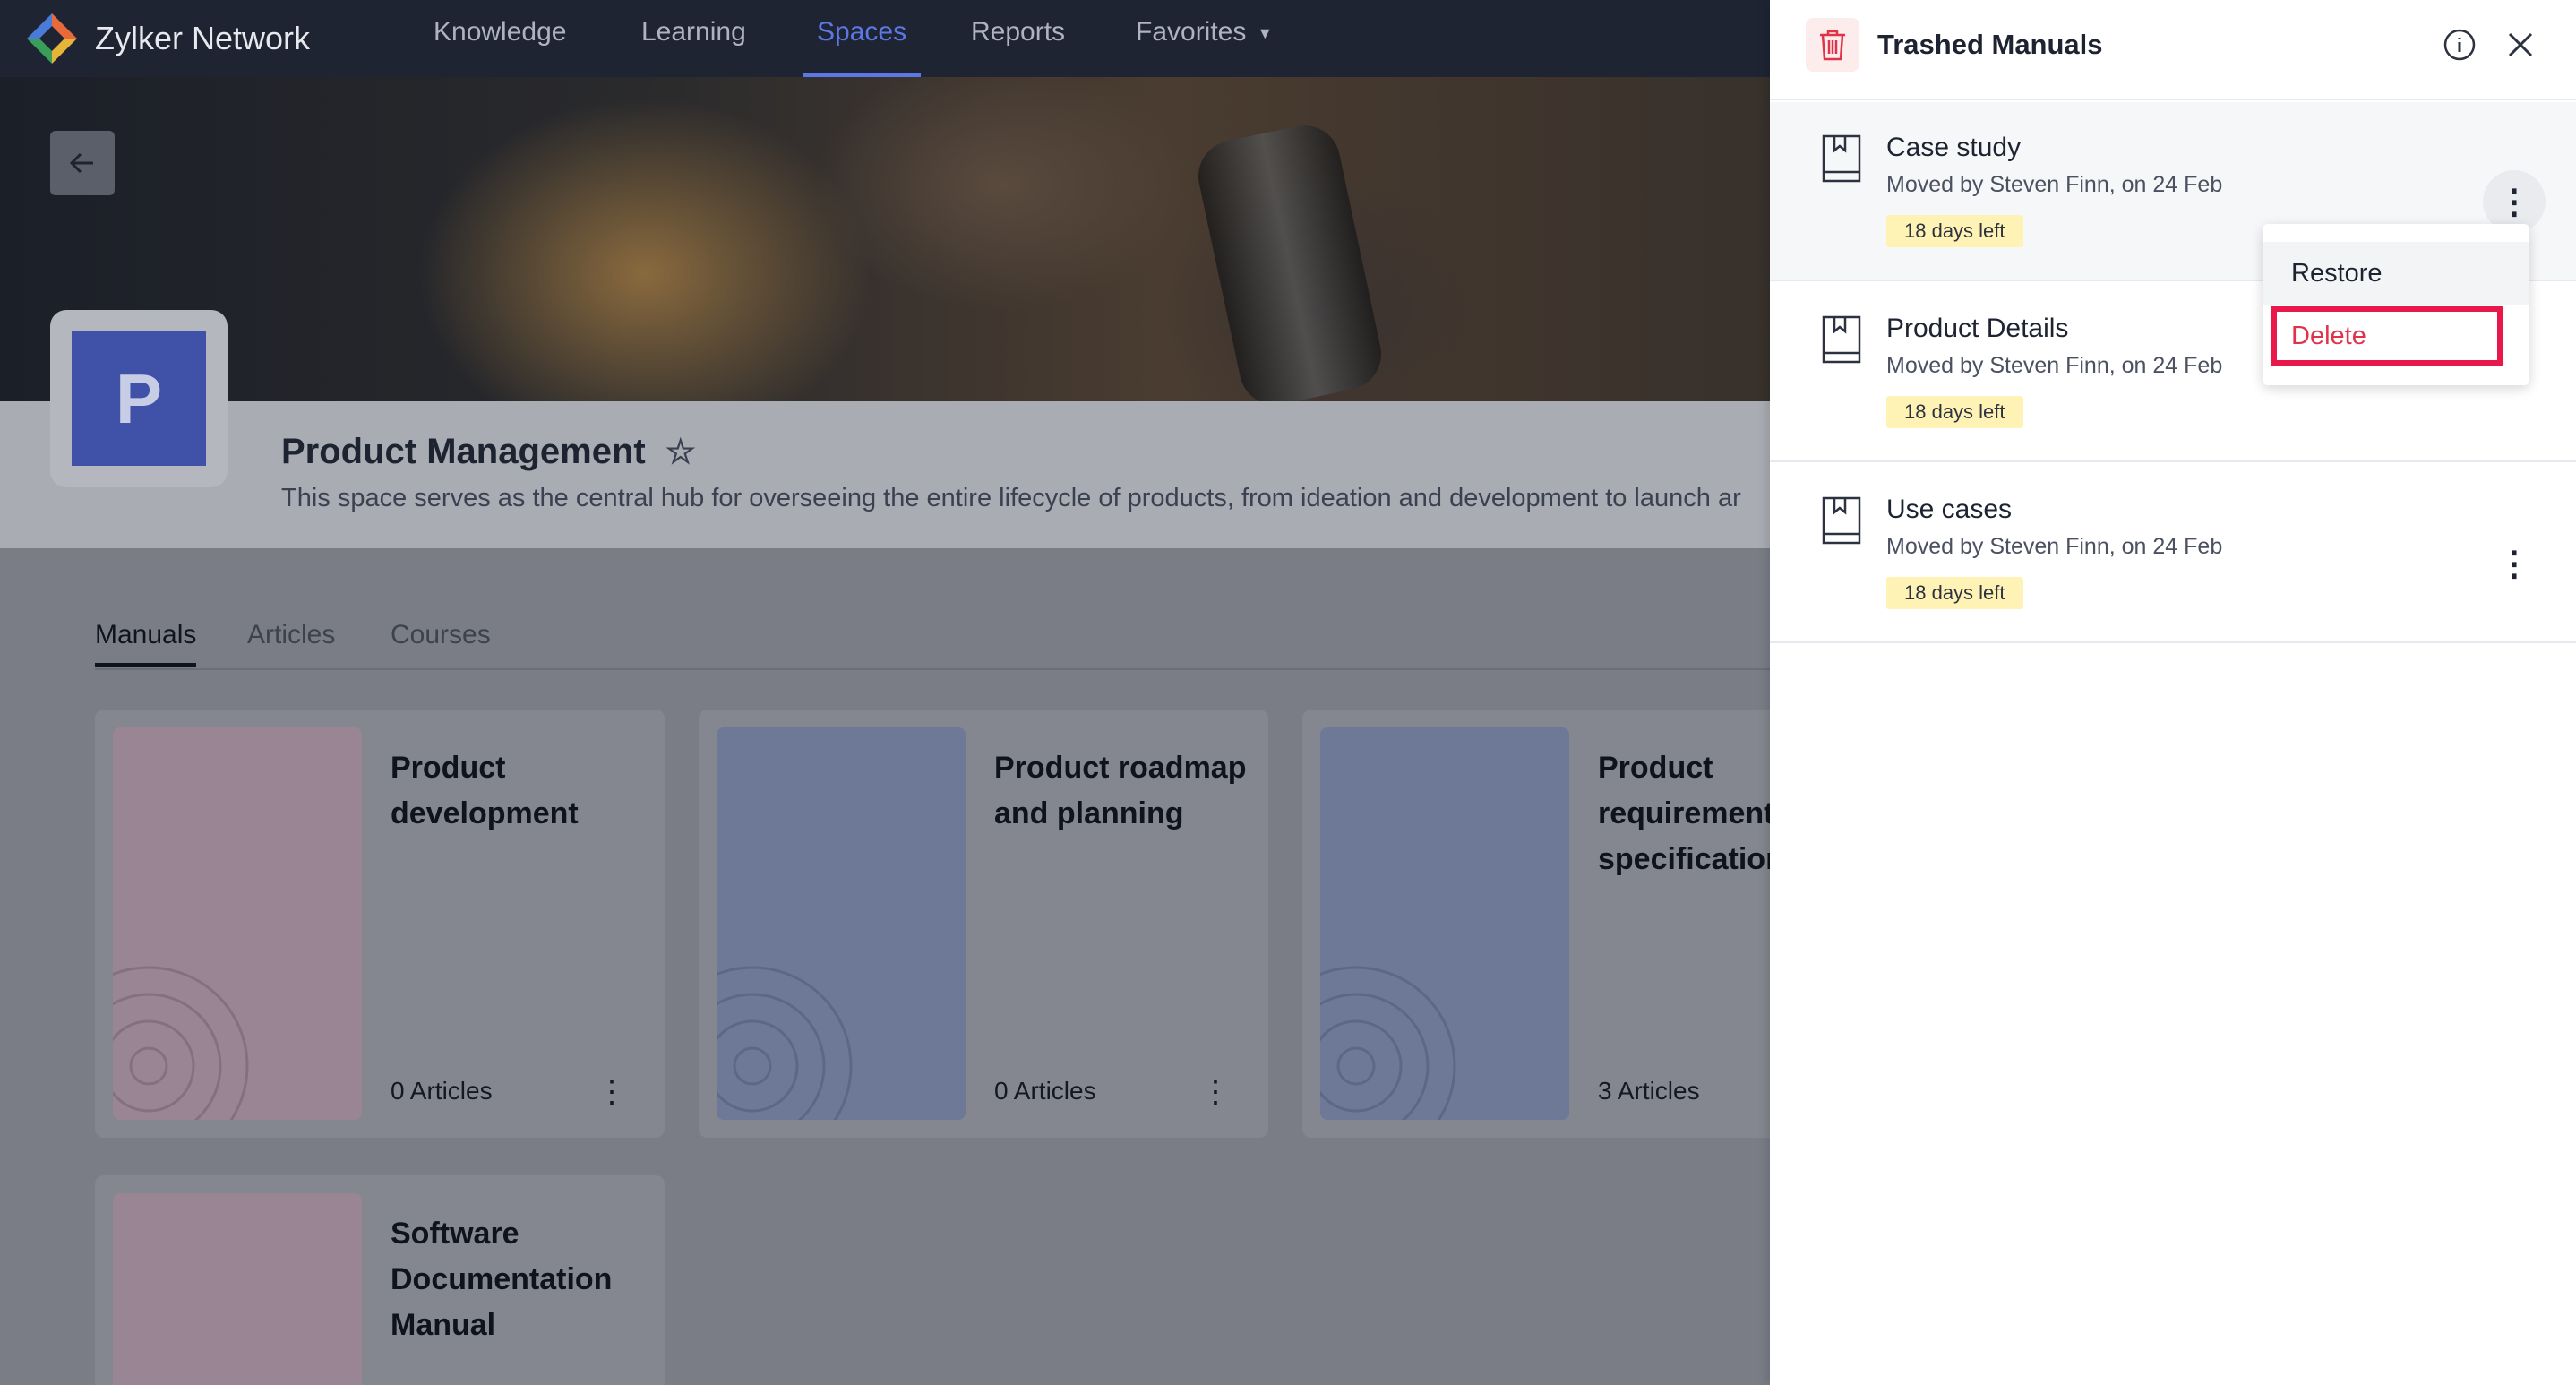 The height and width of the screenshot is (1385, 2576). I want to click on trash-badge, so click(1832, 45).